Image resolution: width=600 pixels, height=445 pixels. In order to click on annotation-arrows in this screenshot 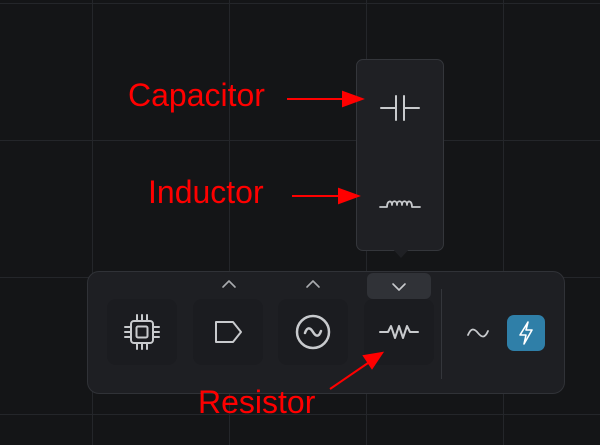, I will do `click(336, 240)`.